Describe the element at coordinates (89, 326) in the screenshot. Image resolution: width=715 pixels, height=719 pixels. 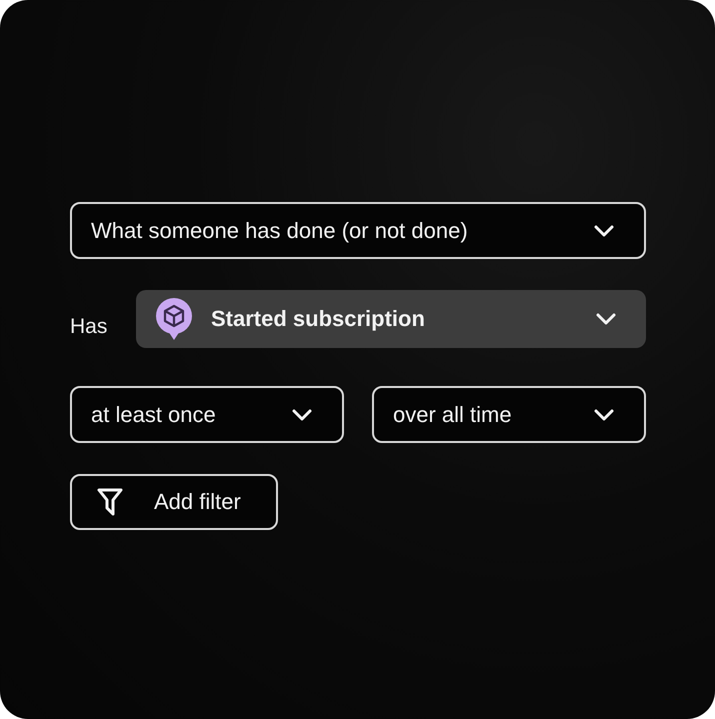
I see `has-label: Has` at that location.